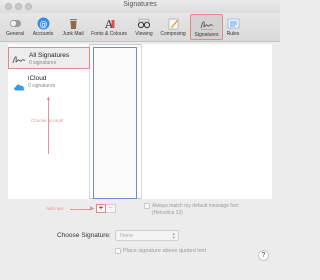 This screenshot has height=280, width=320. I want to click on cloud-icon, so click(19, 87).